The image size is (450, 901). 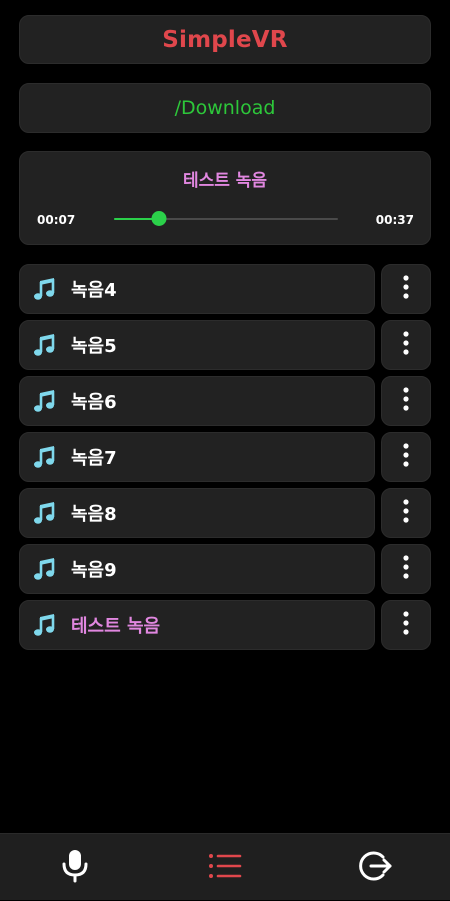 I want to click on recording-name: 테스트 녹음, so click(x=116, y=626).